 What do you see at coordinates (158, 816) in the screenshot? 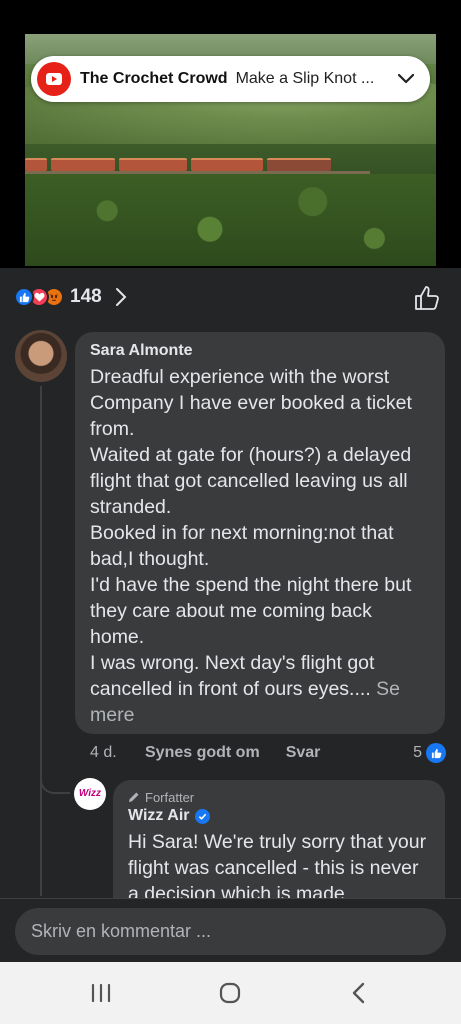
I see `reply-author: Wizz Air` at bounding box center [158, 816].